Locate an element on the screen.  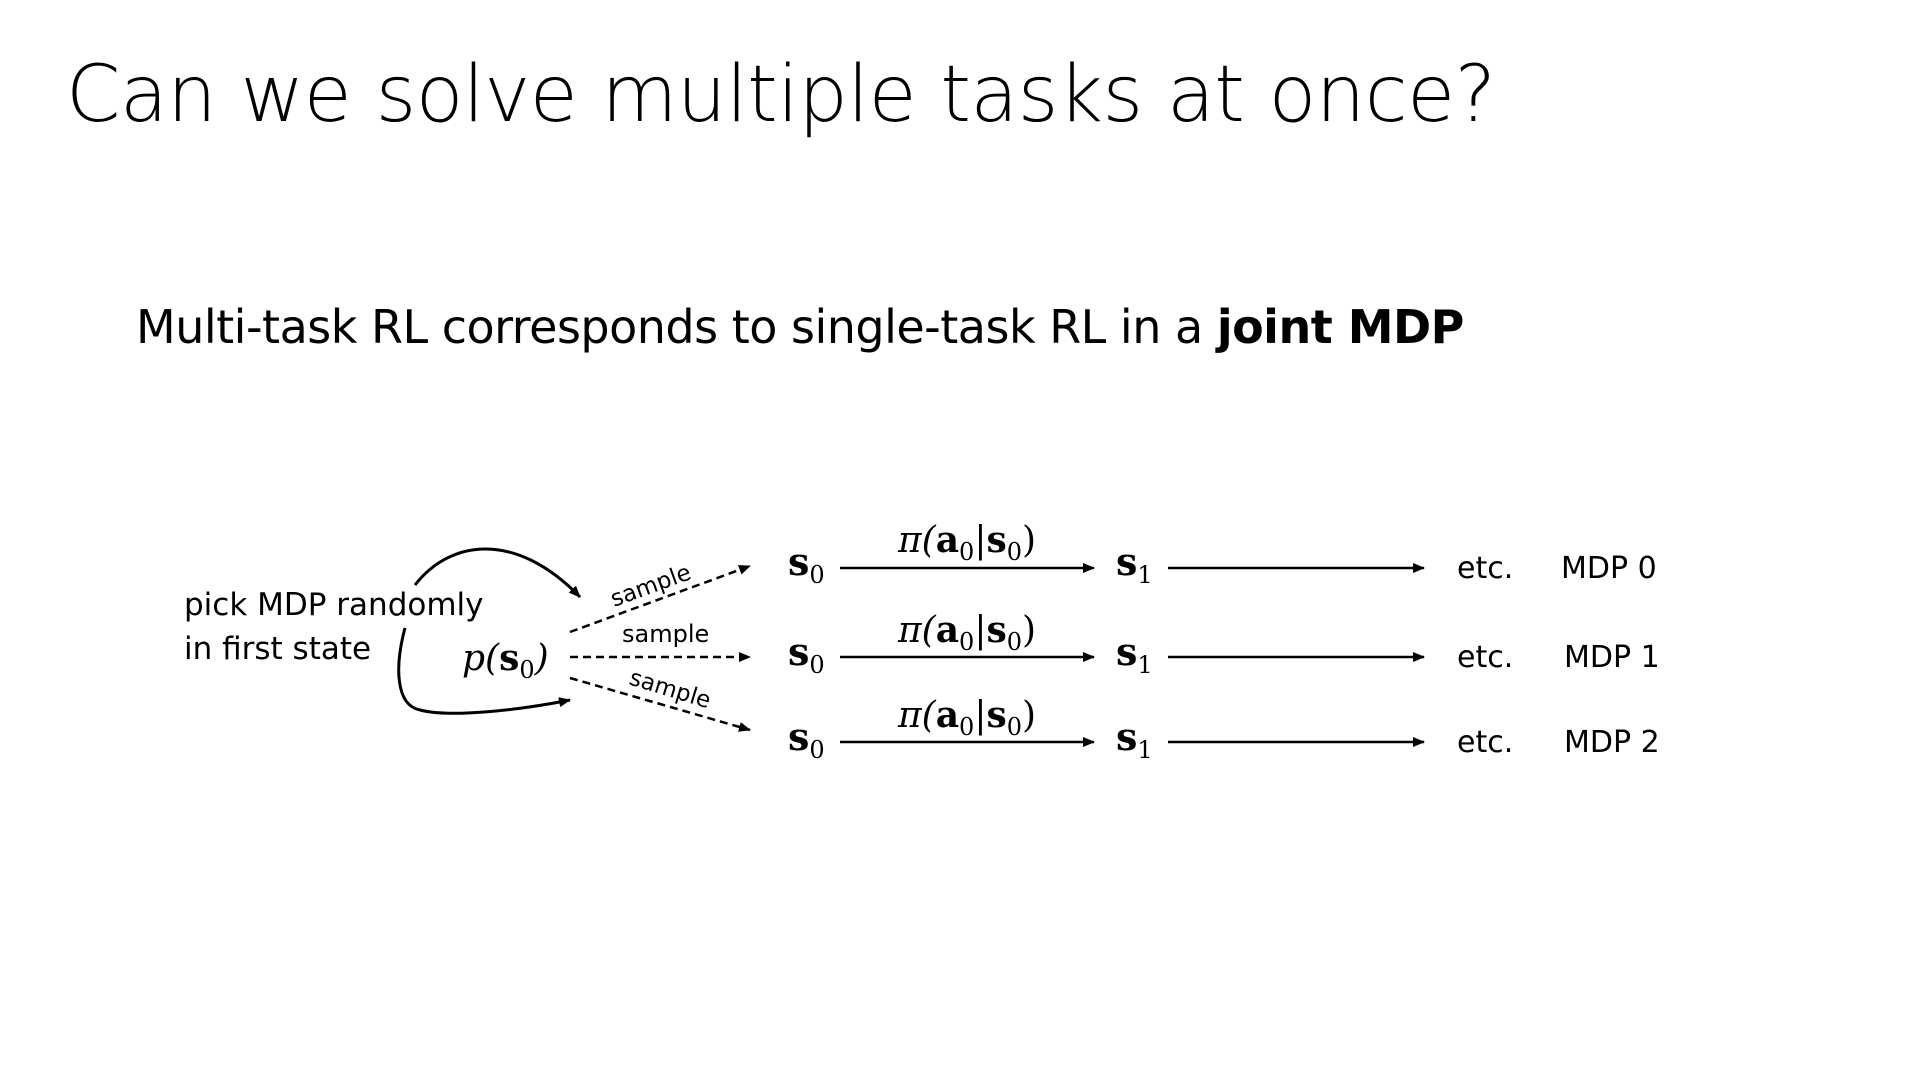
row1-etc: etc. is located at coordinates (1485, 657).